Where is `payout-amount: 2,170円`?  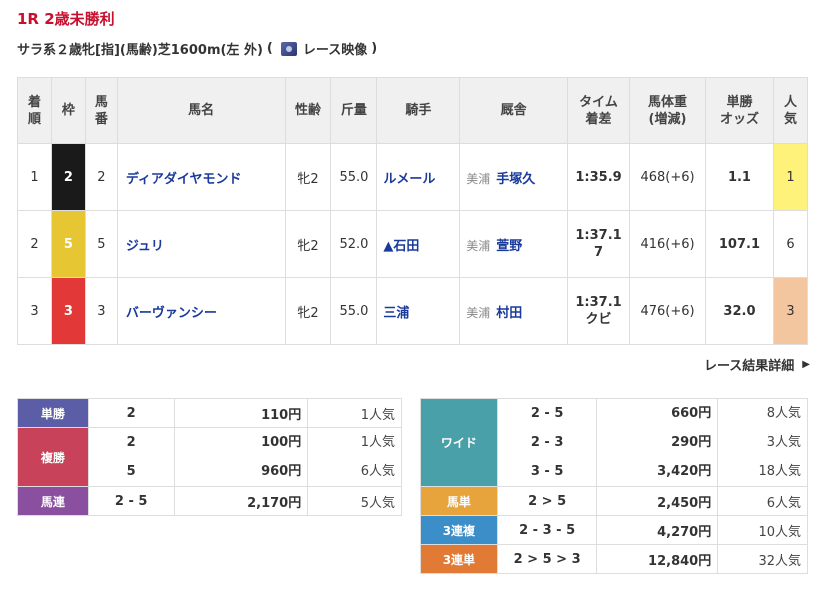 payout-amount: 2,170円 is located at coordinates (241, 501).